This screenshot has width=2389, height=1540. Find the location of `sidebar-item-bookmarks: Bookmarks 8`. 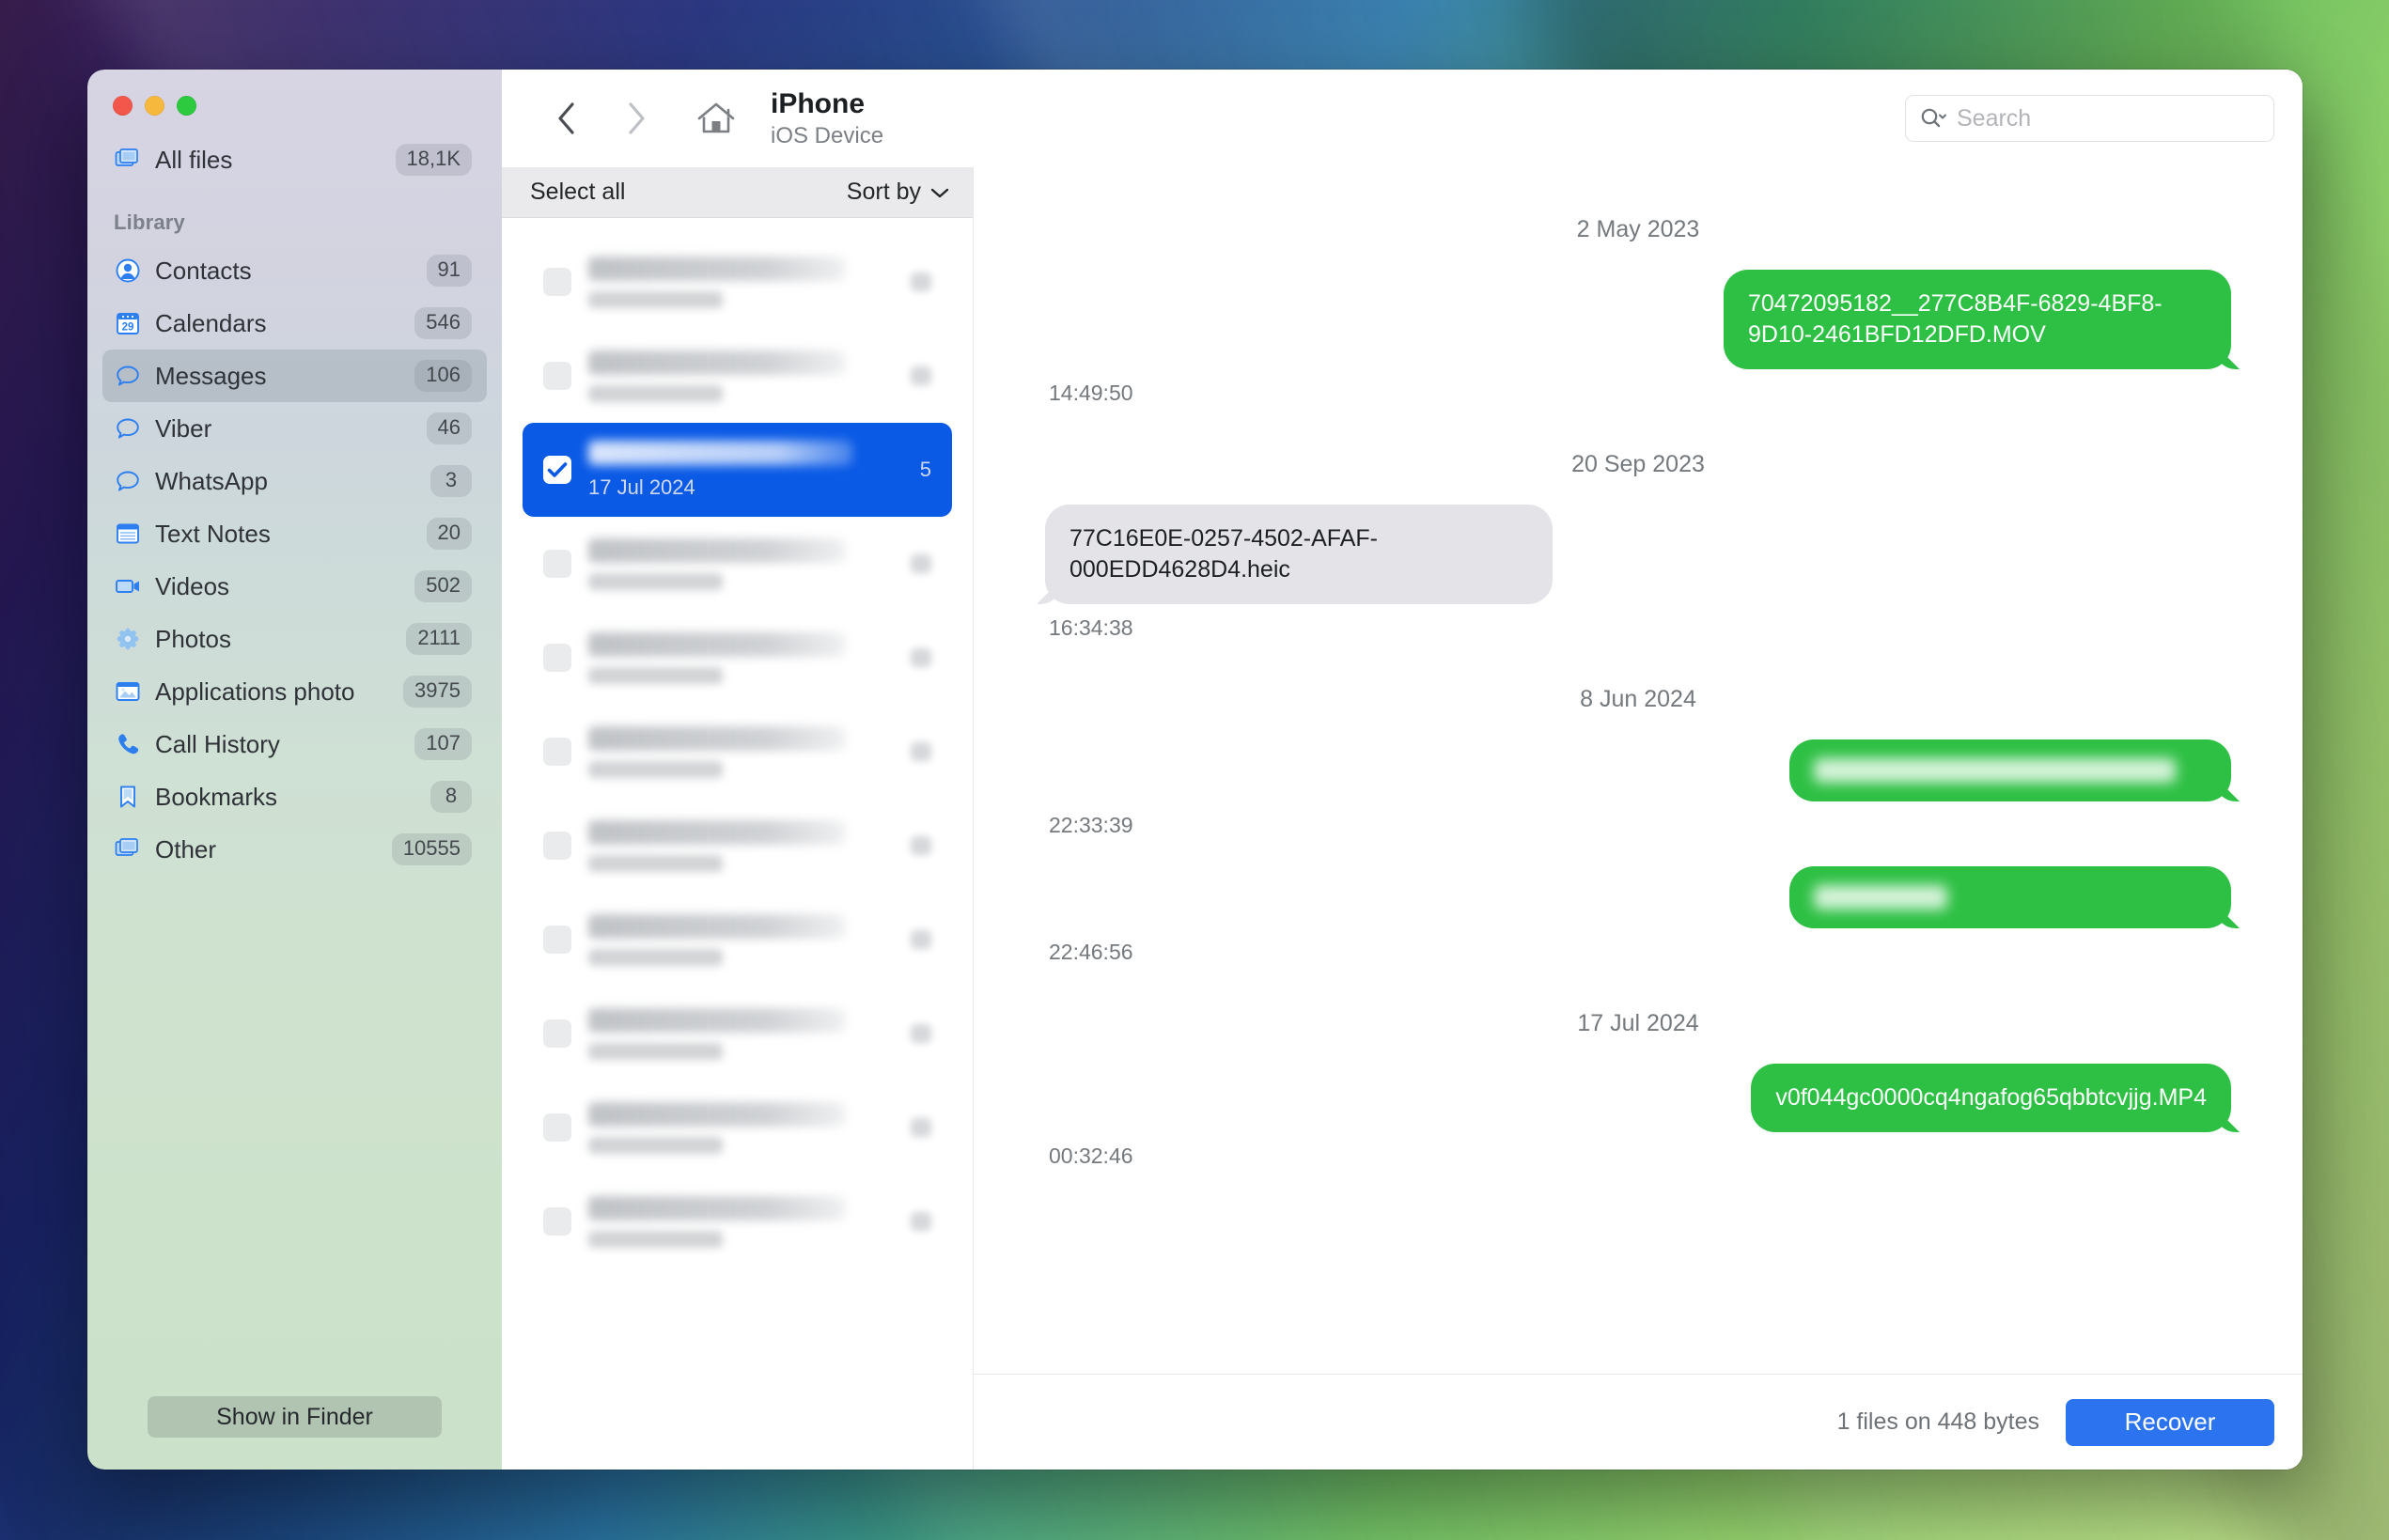

sidebar-item-bookmarks: Bookmarks 8 is located at coordinates (294, 796).